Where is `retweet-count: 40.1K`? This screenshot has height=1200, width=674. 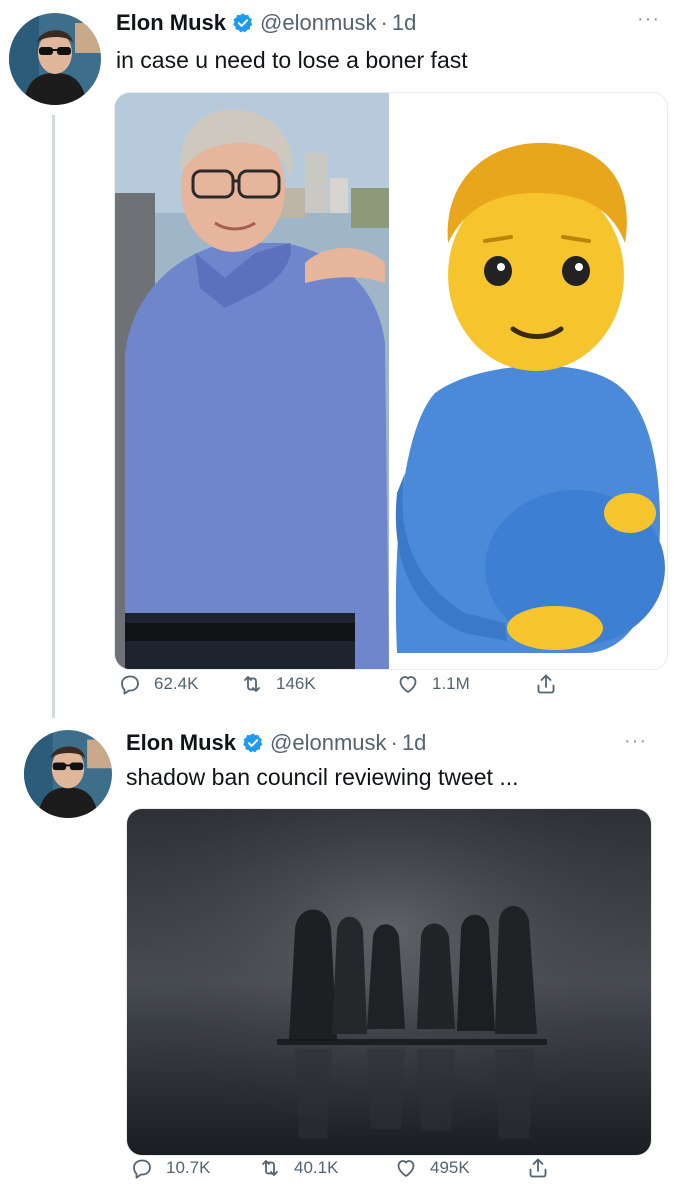
retweet-count: 40.1K is located at coordinates (316, 1167).